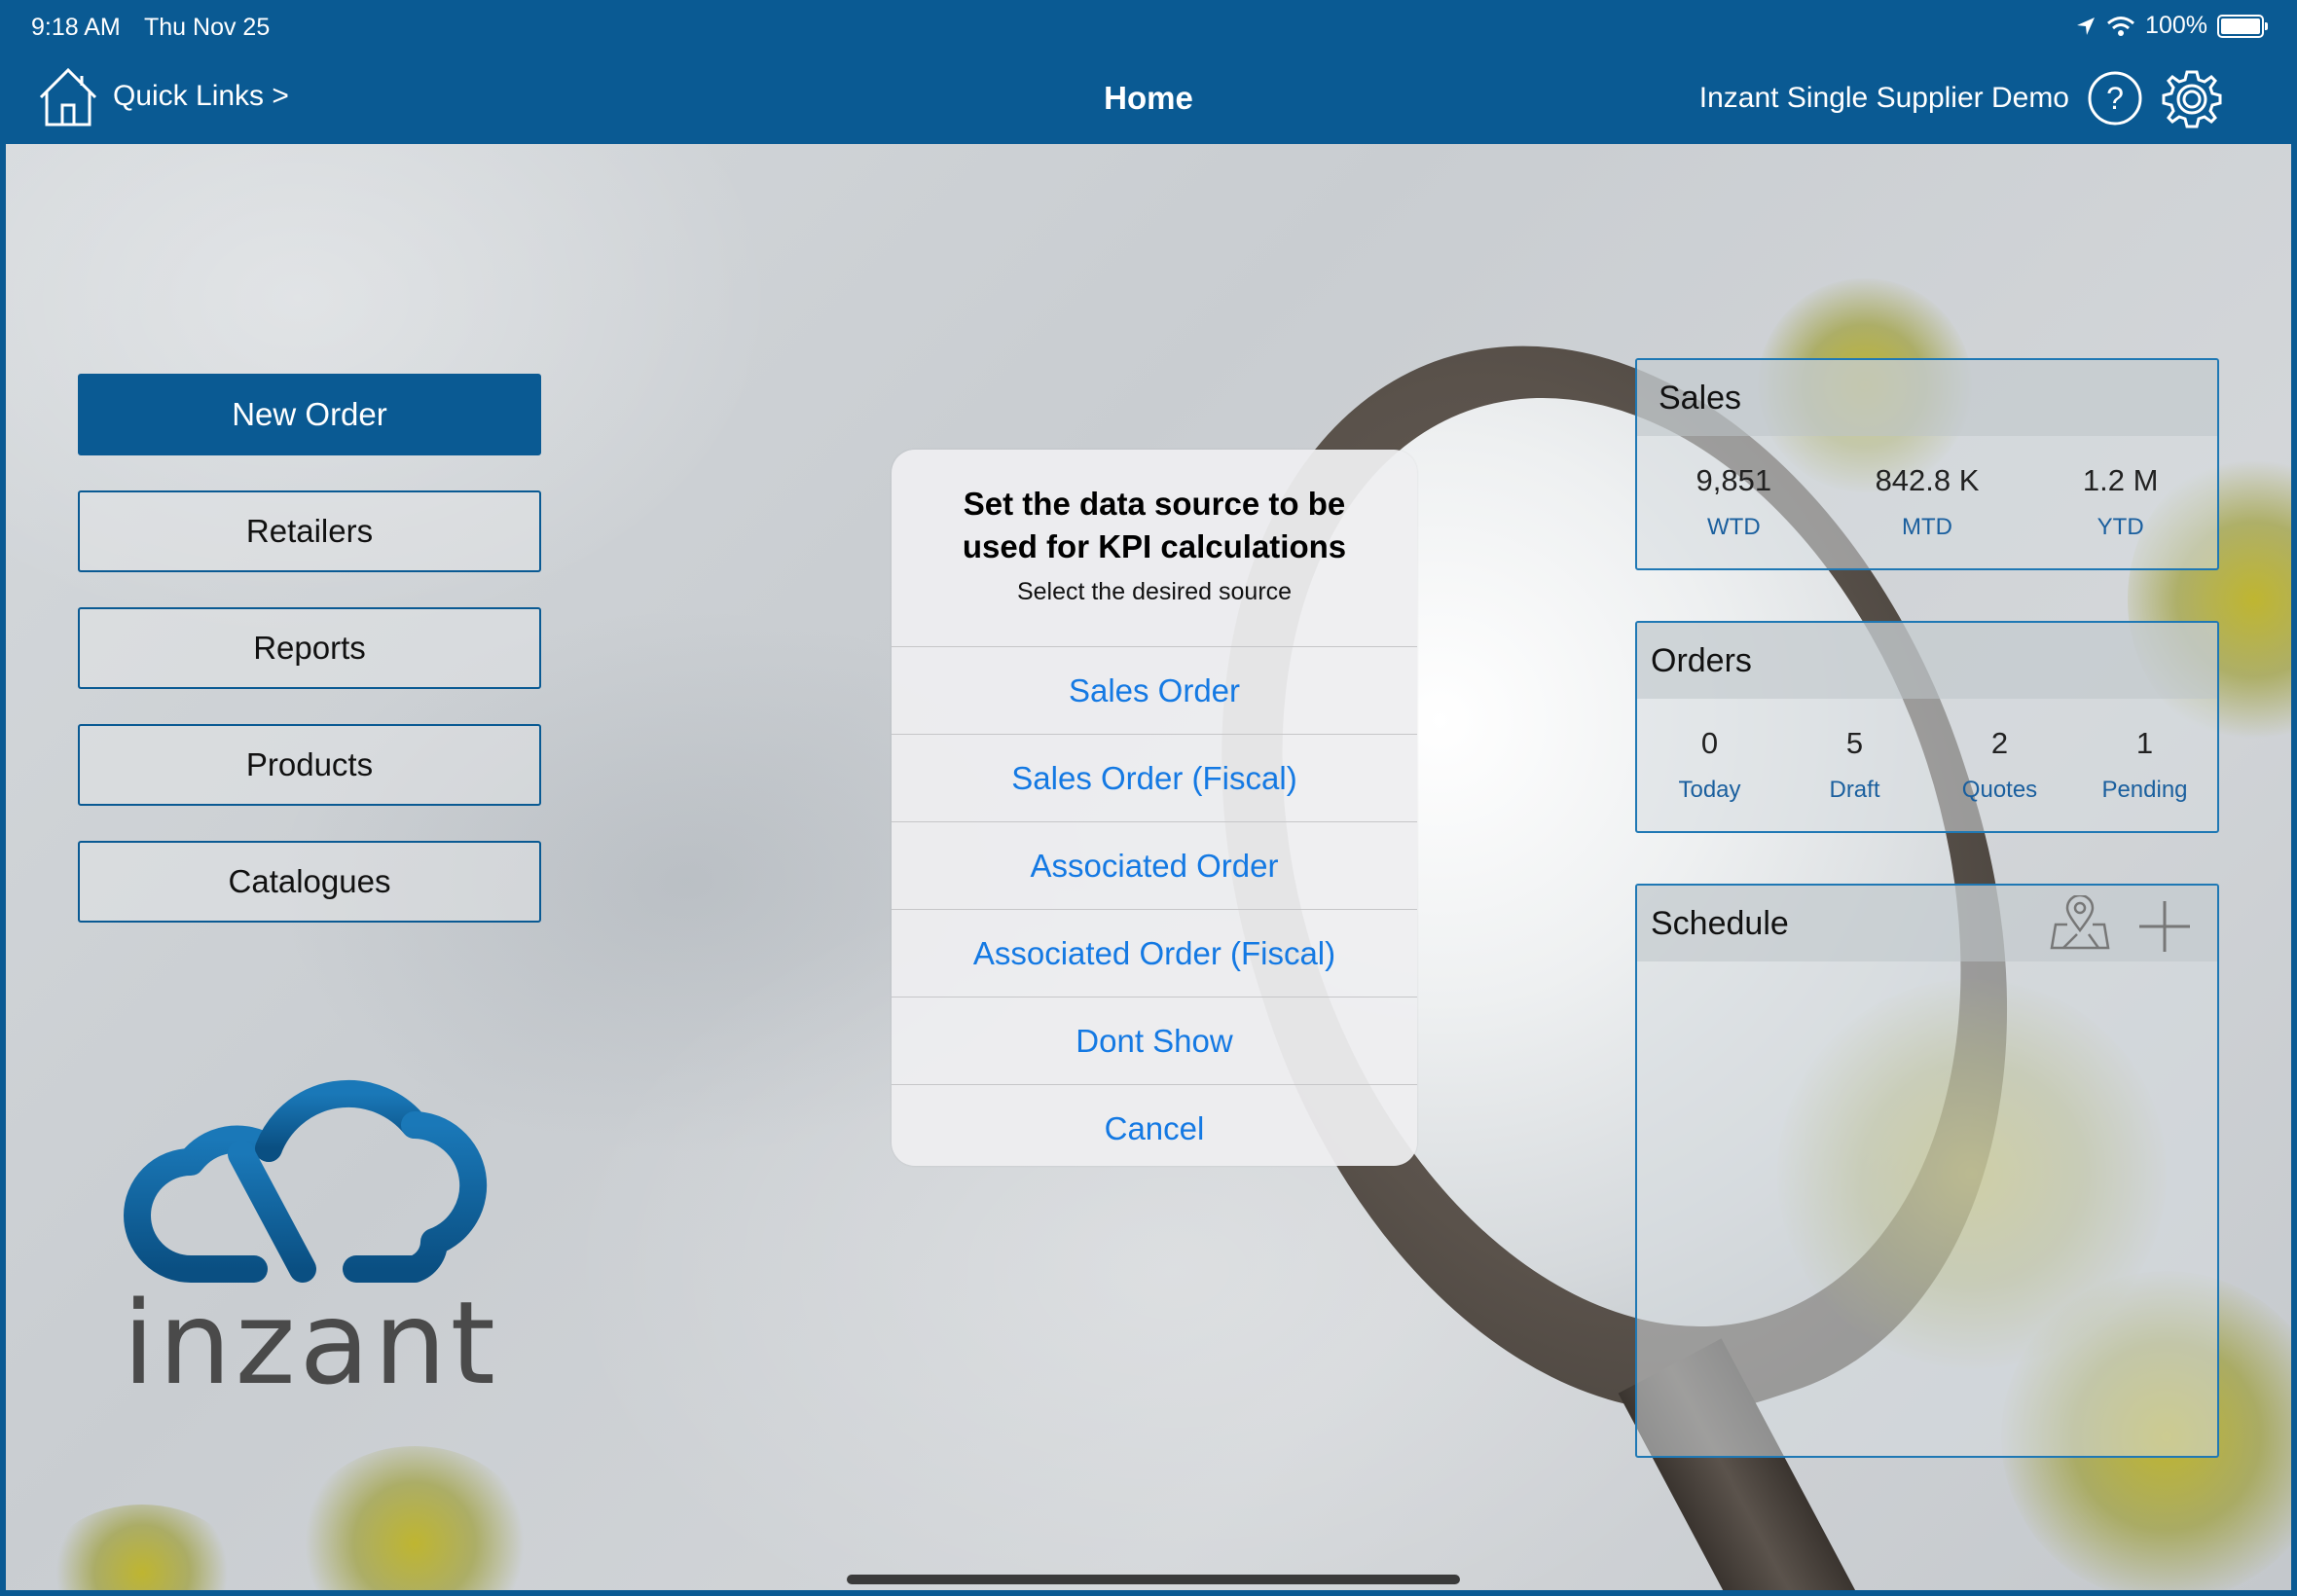 This screenshot has width=2297, height=1596. What do you see at coordinates (2164, 926) in the screenshot?
I see `plus-icon` at bounding box center [2164, 926].